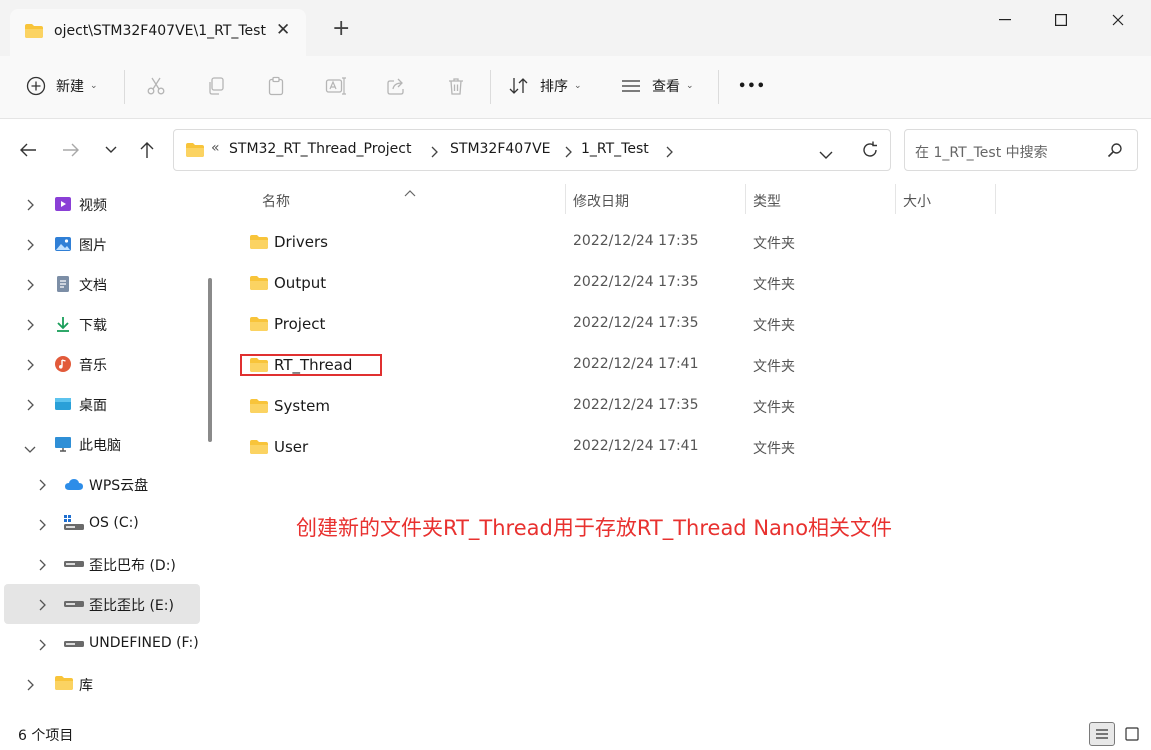  I want to click on breadcrumb-item: 1_RT_Test, so click(615, 149).